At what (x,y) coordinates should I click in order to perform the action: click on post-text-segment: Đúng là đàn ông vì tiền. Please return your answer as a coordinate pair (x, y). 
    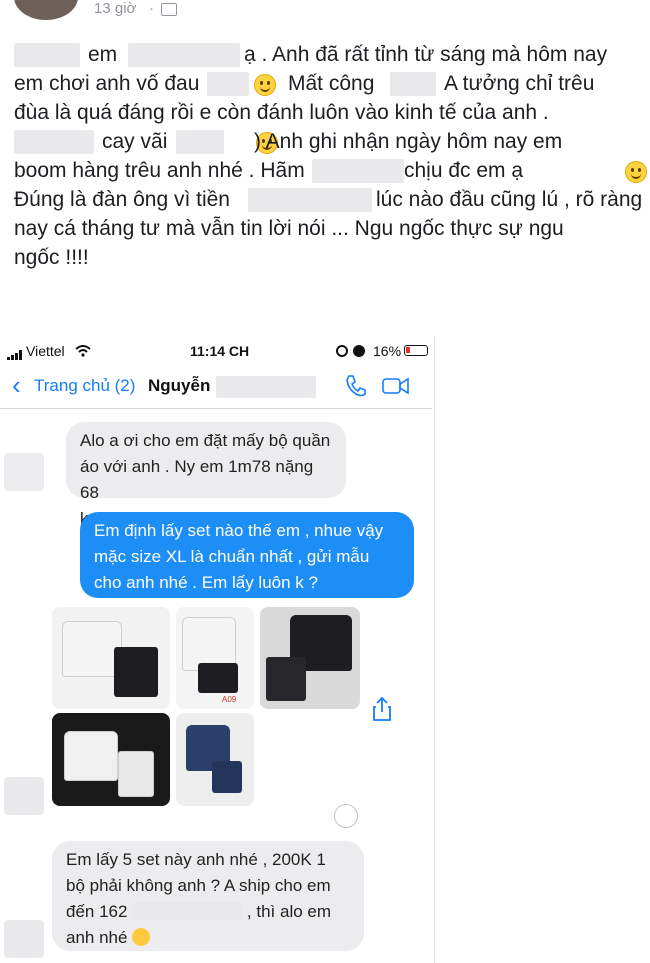
    Looking at the image, I should click on (122, 199).